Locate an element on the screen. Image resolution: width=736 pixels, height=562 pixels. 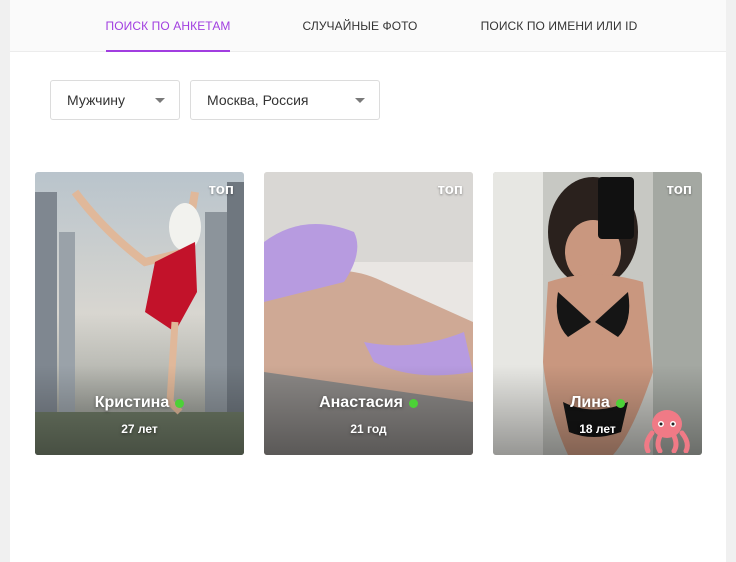
profile-age: 21 год is located at coordinates (368, 429).